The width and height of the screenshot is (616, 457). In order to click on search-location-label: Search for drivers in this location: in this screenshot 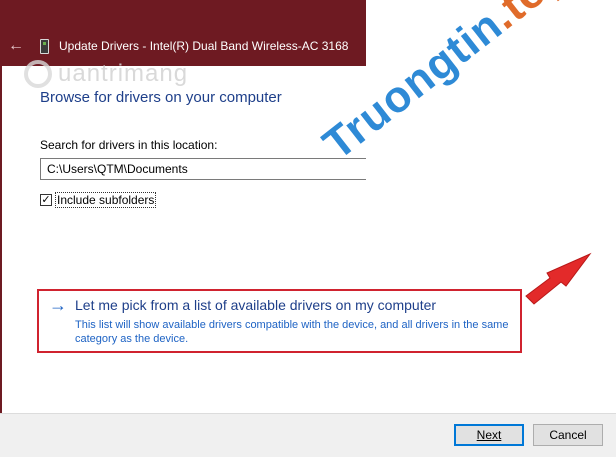, I will do `click(129, 145)`.